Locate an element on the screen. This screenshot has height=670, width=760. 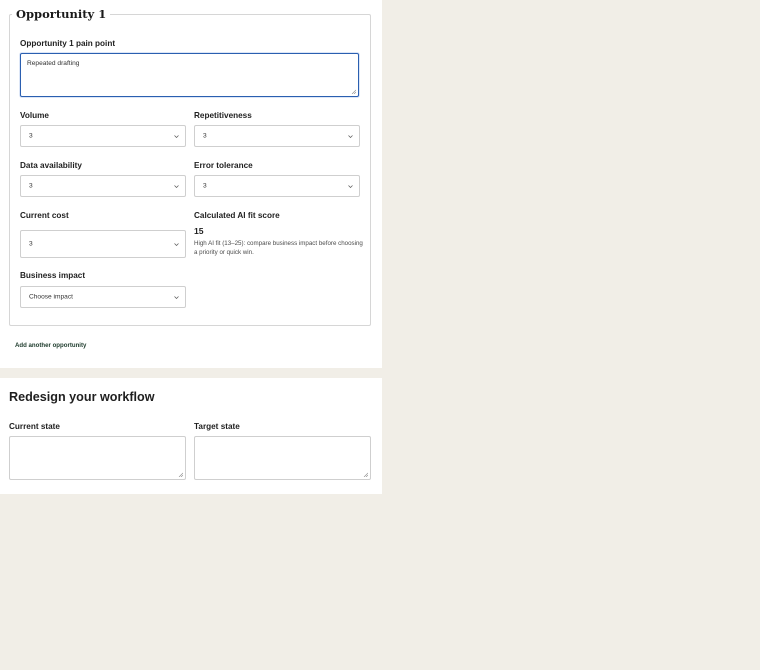
data-availability-value: 3 is located at coordinates (31, 186).